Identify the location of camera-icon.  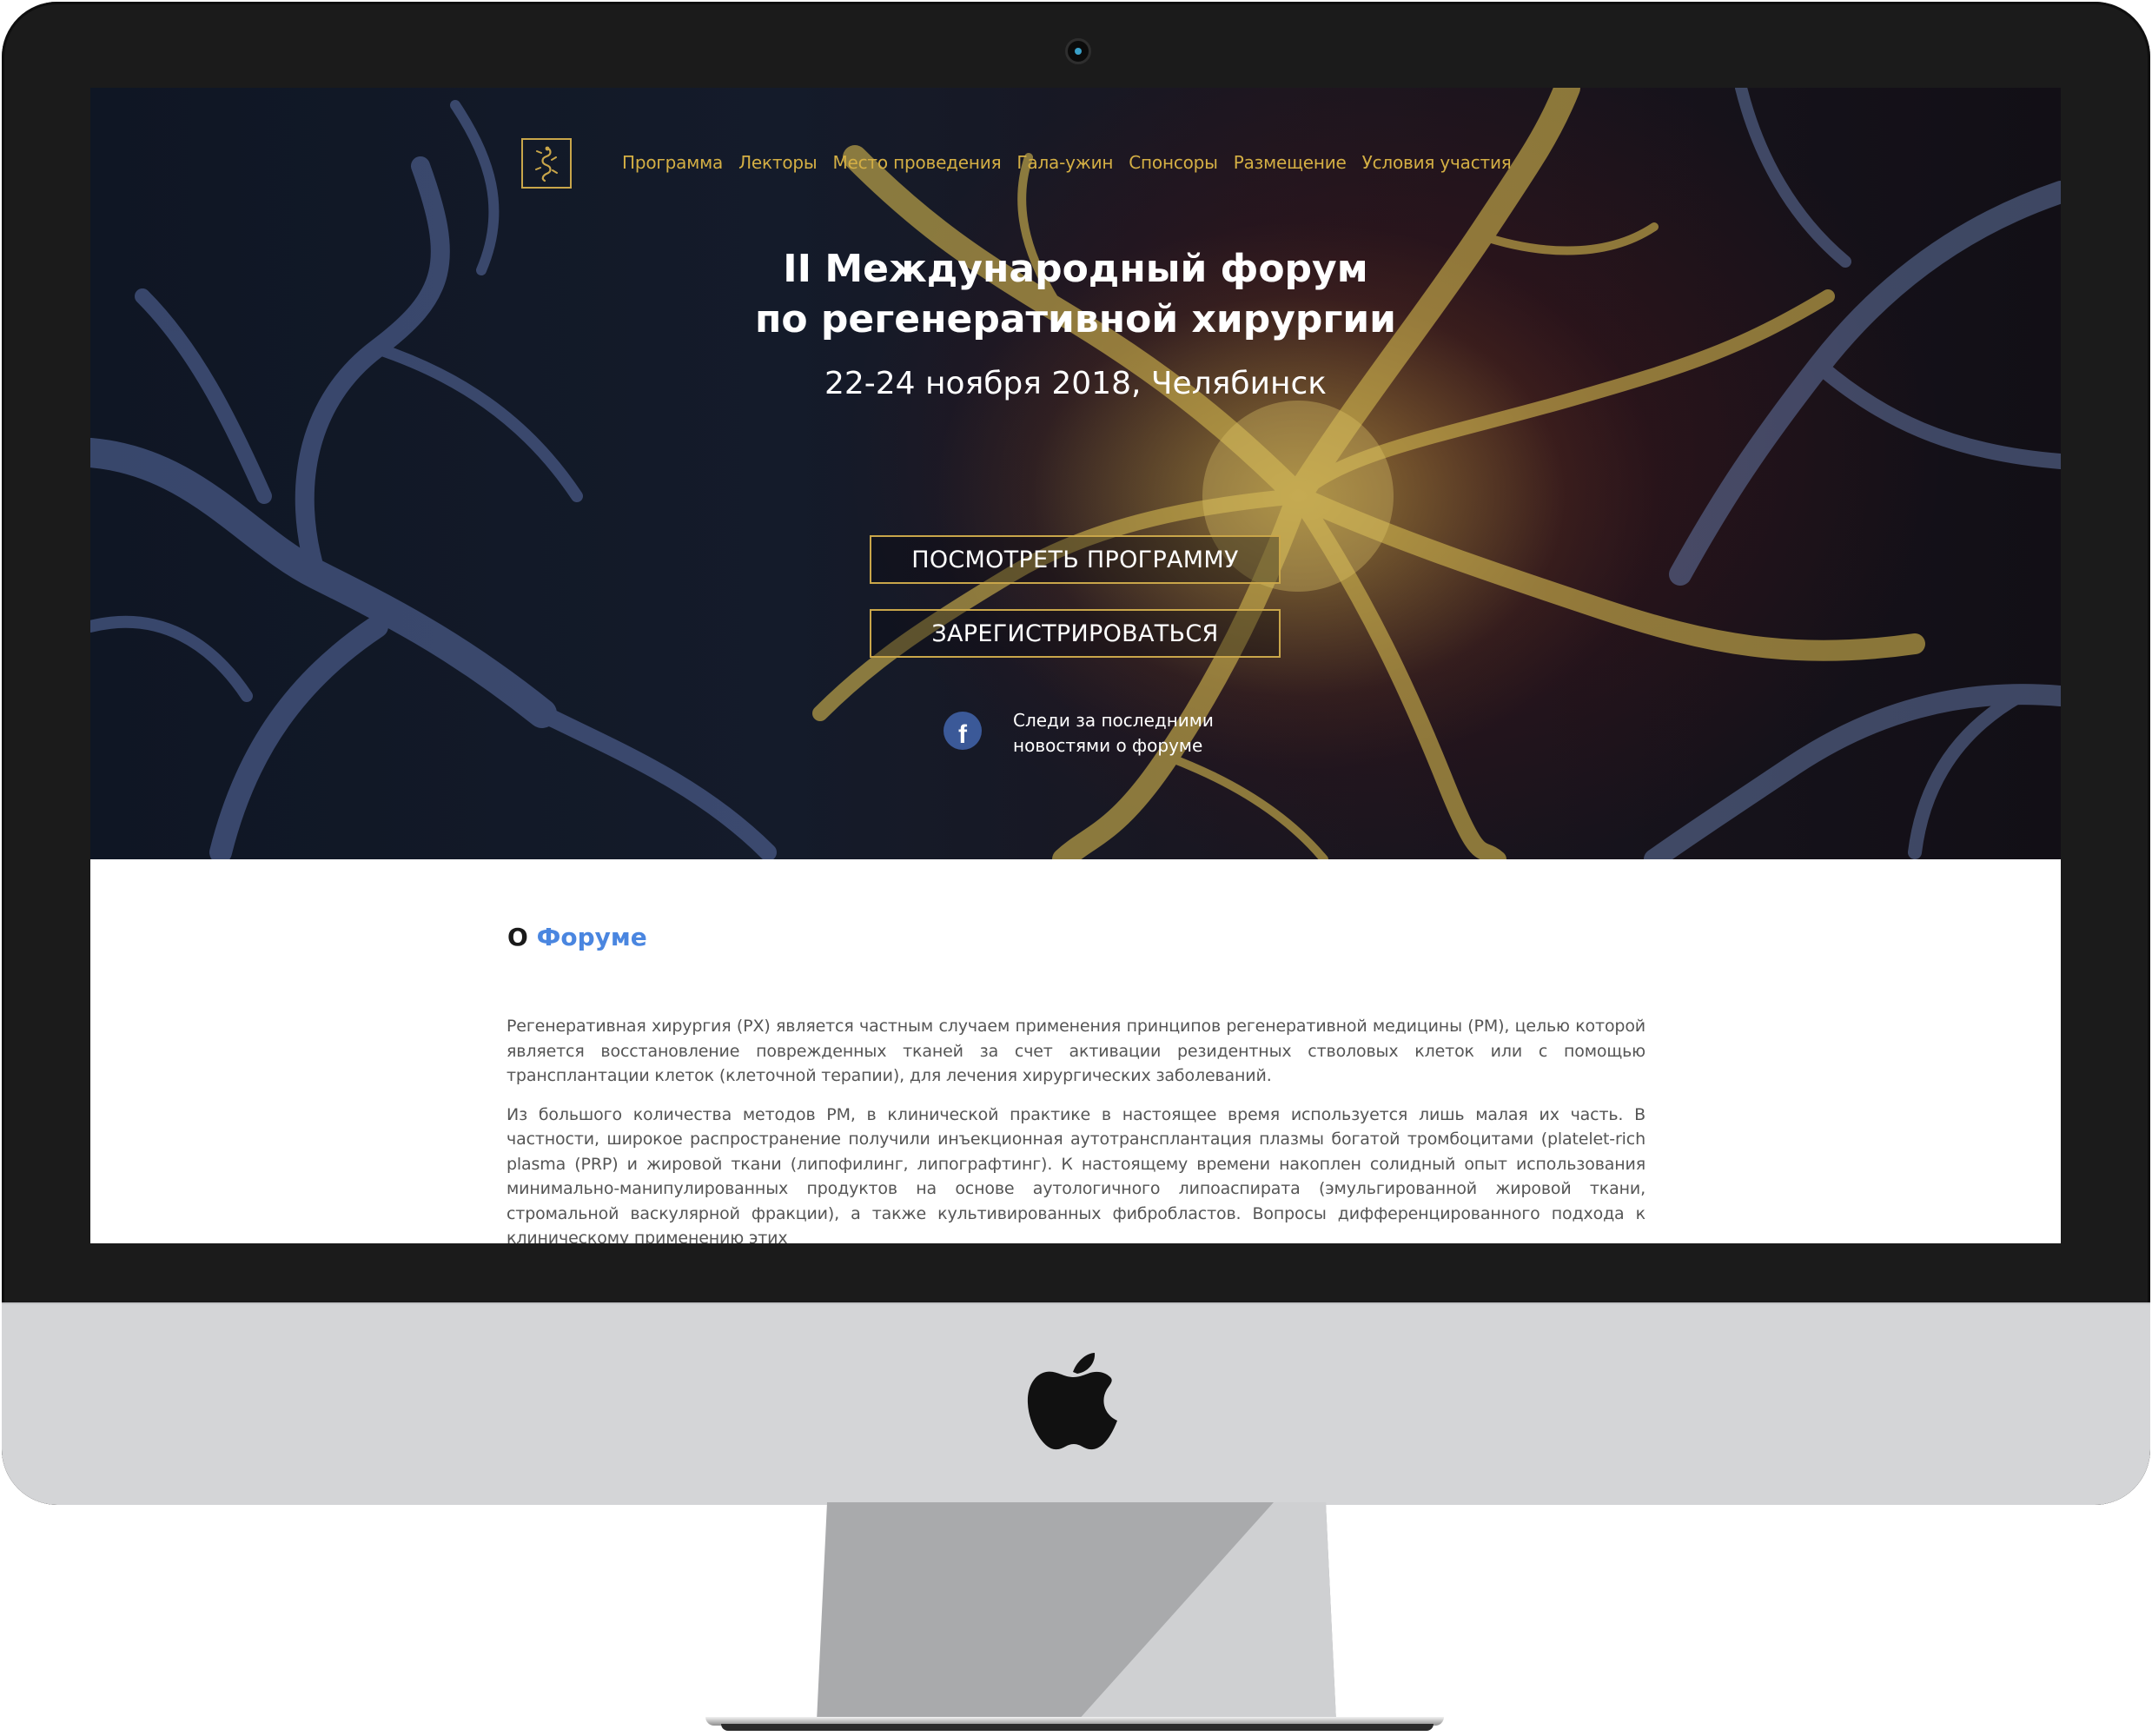
(1078, 51).